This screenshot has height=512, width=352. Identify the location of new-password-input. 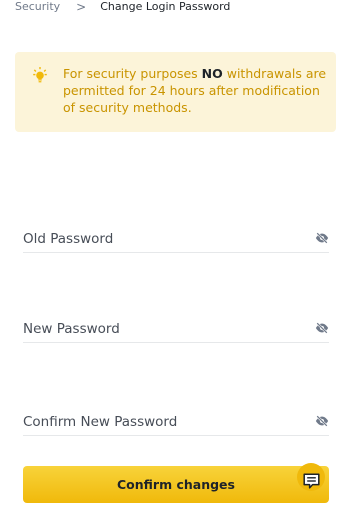
(158, 329).